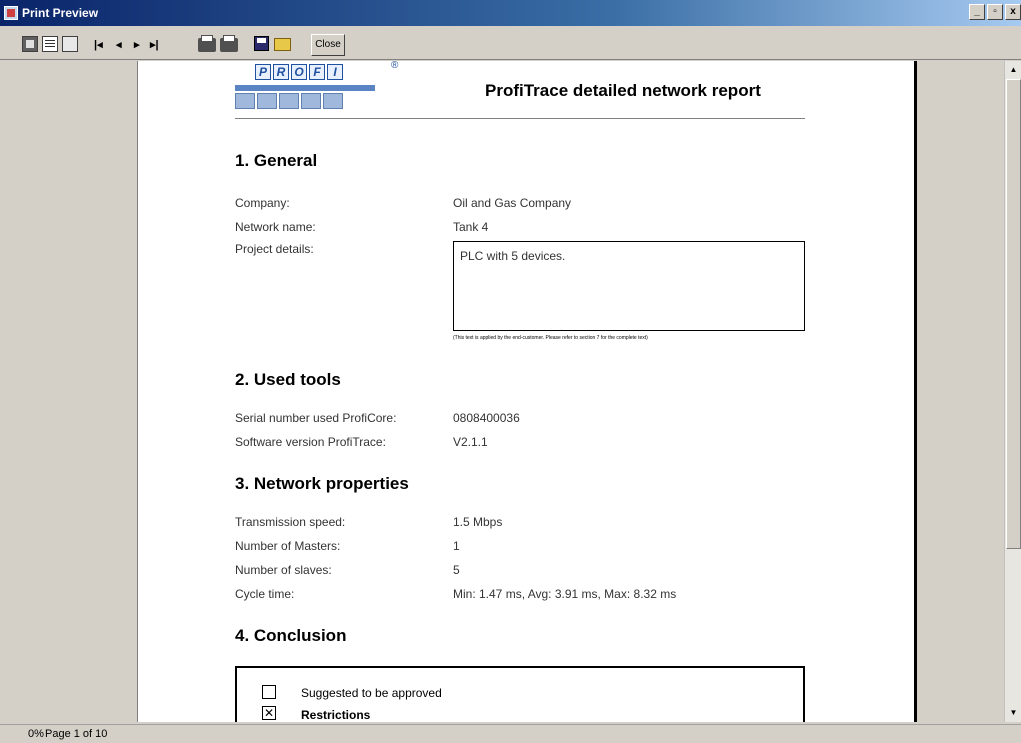  I want to click on approved-checkbox, so click(269, 692).